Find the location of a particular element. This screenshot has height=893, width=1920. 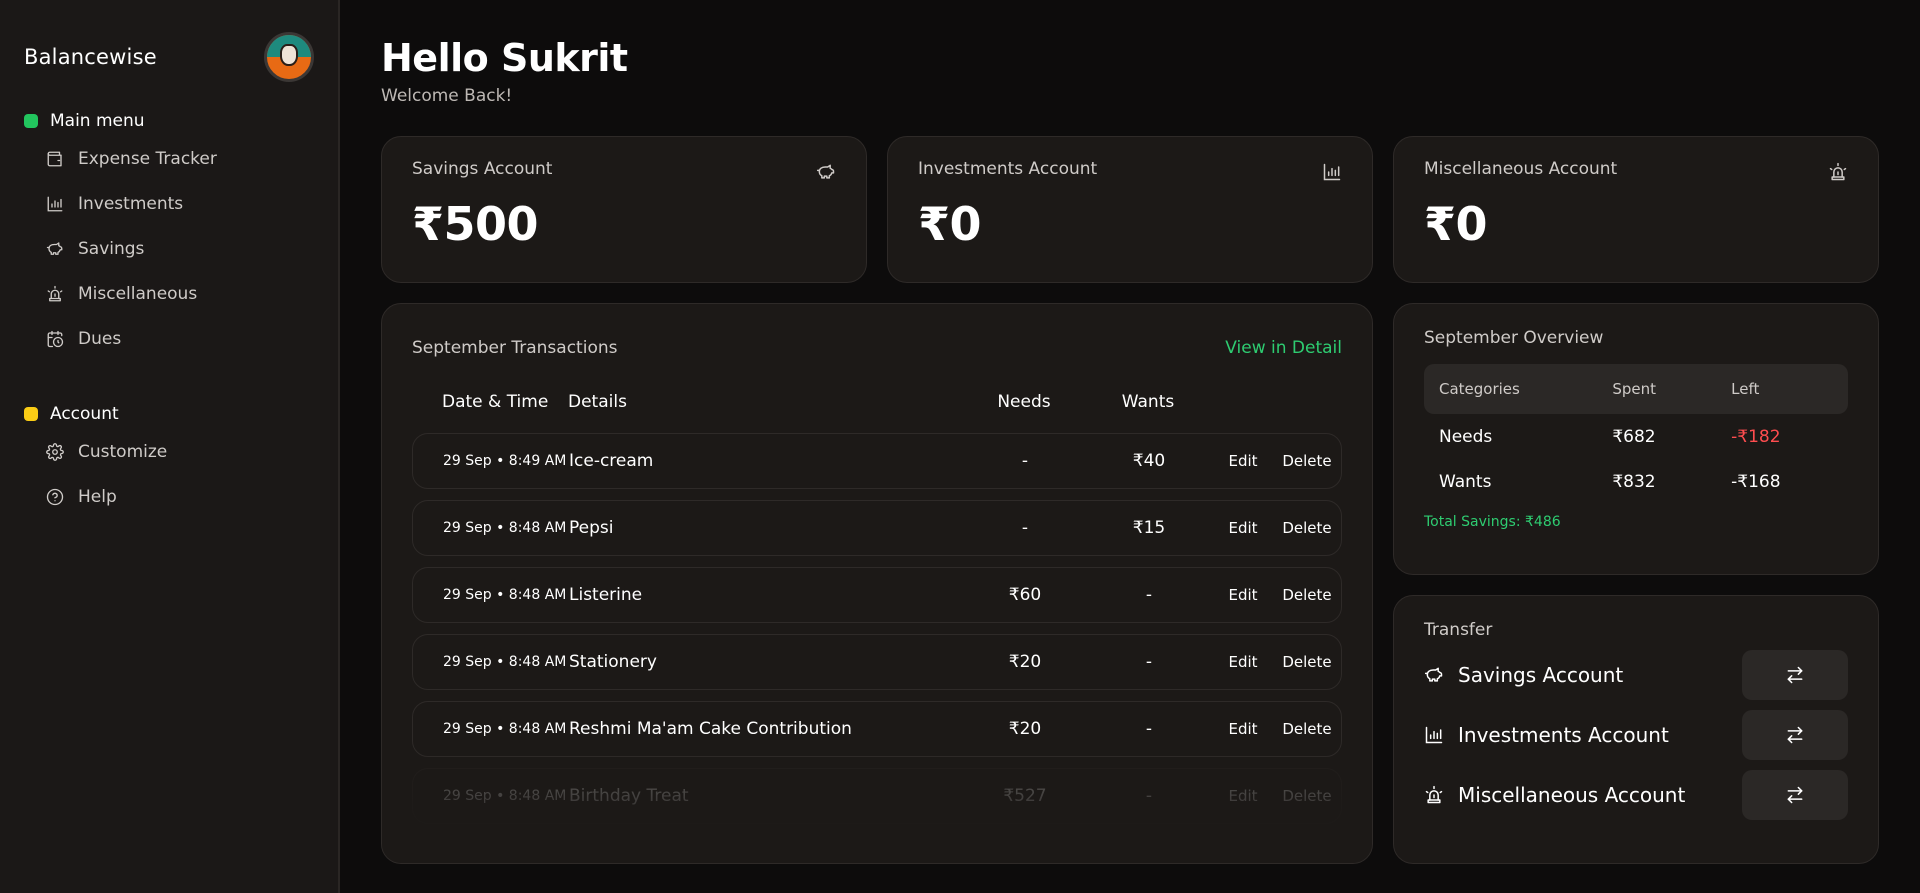

transfer-row-investments: Investments Account is located at coordinates (1636, 735).